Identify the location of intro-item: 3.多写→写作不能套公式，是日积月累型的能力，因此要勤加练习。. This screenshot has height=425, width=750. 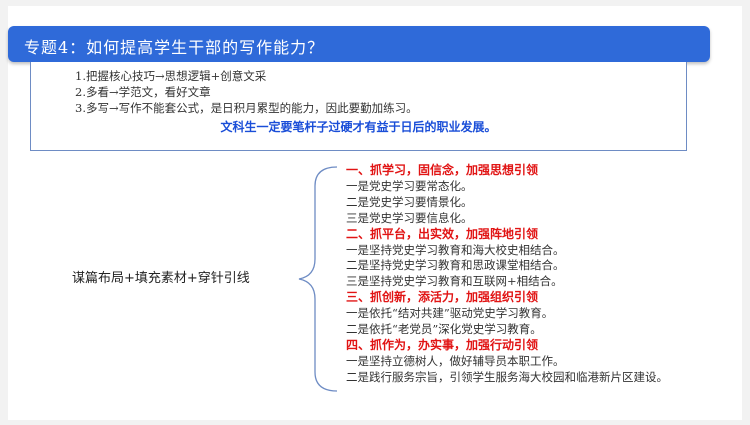
(246, 108).